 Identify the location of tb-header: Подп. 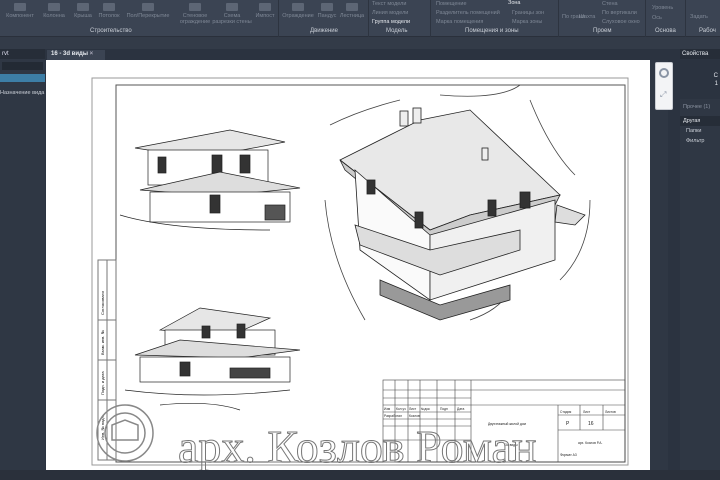
(444, 409).